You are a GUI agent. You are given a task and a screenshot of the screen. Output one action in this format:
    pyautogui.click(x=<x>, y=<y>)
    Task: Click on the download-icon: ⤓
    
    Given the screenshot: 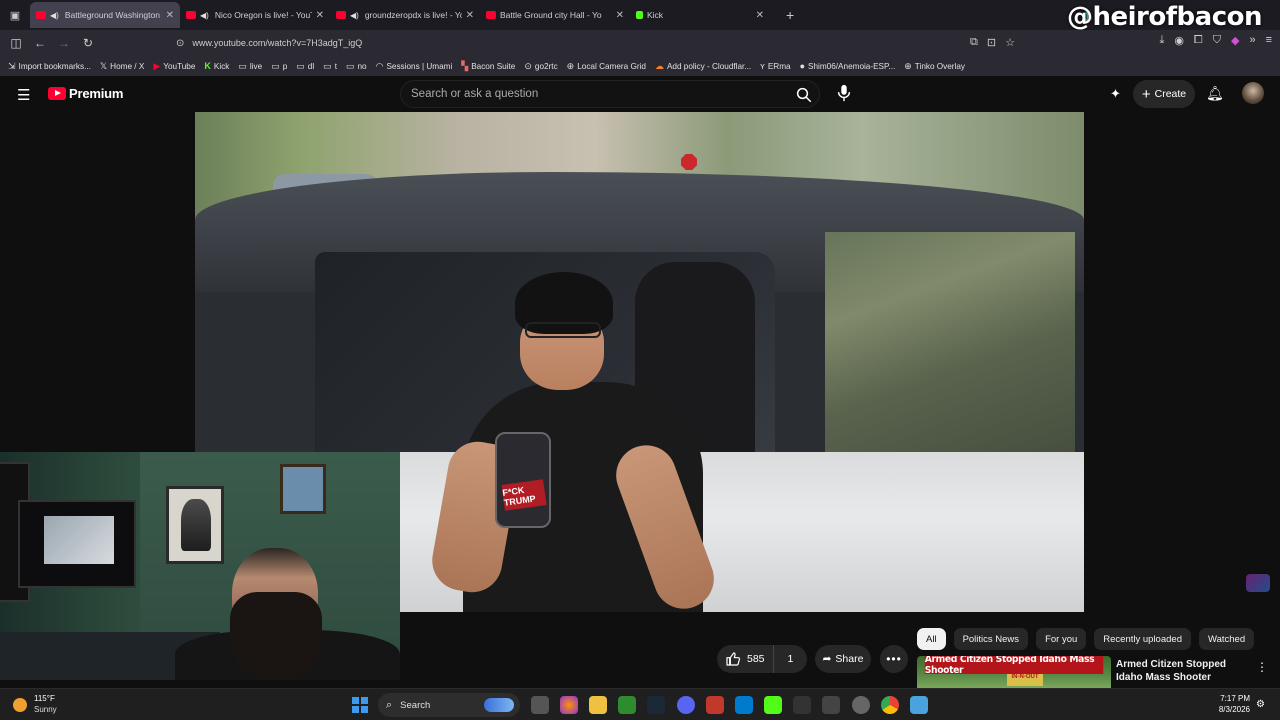 What is the action you would take?
    pyautogui.click(x=1161, y=40)
    